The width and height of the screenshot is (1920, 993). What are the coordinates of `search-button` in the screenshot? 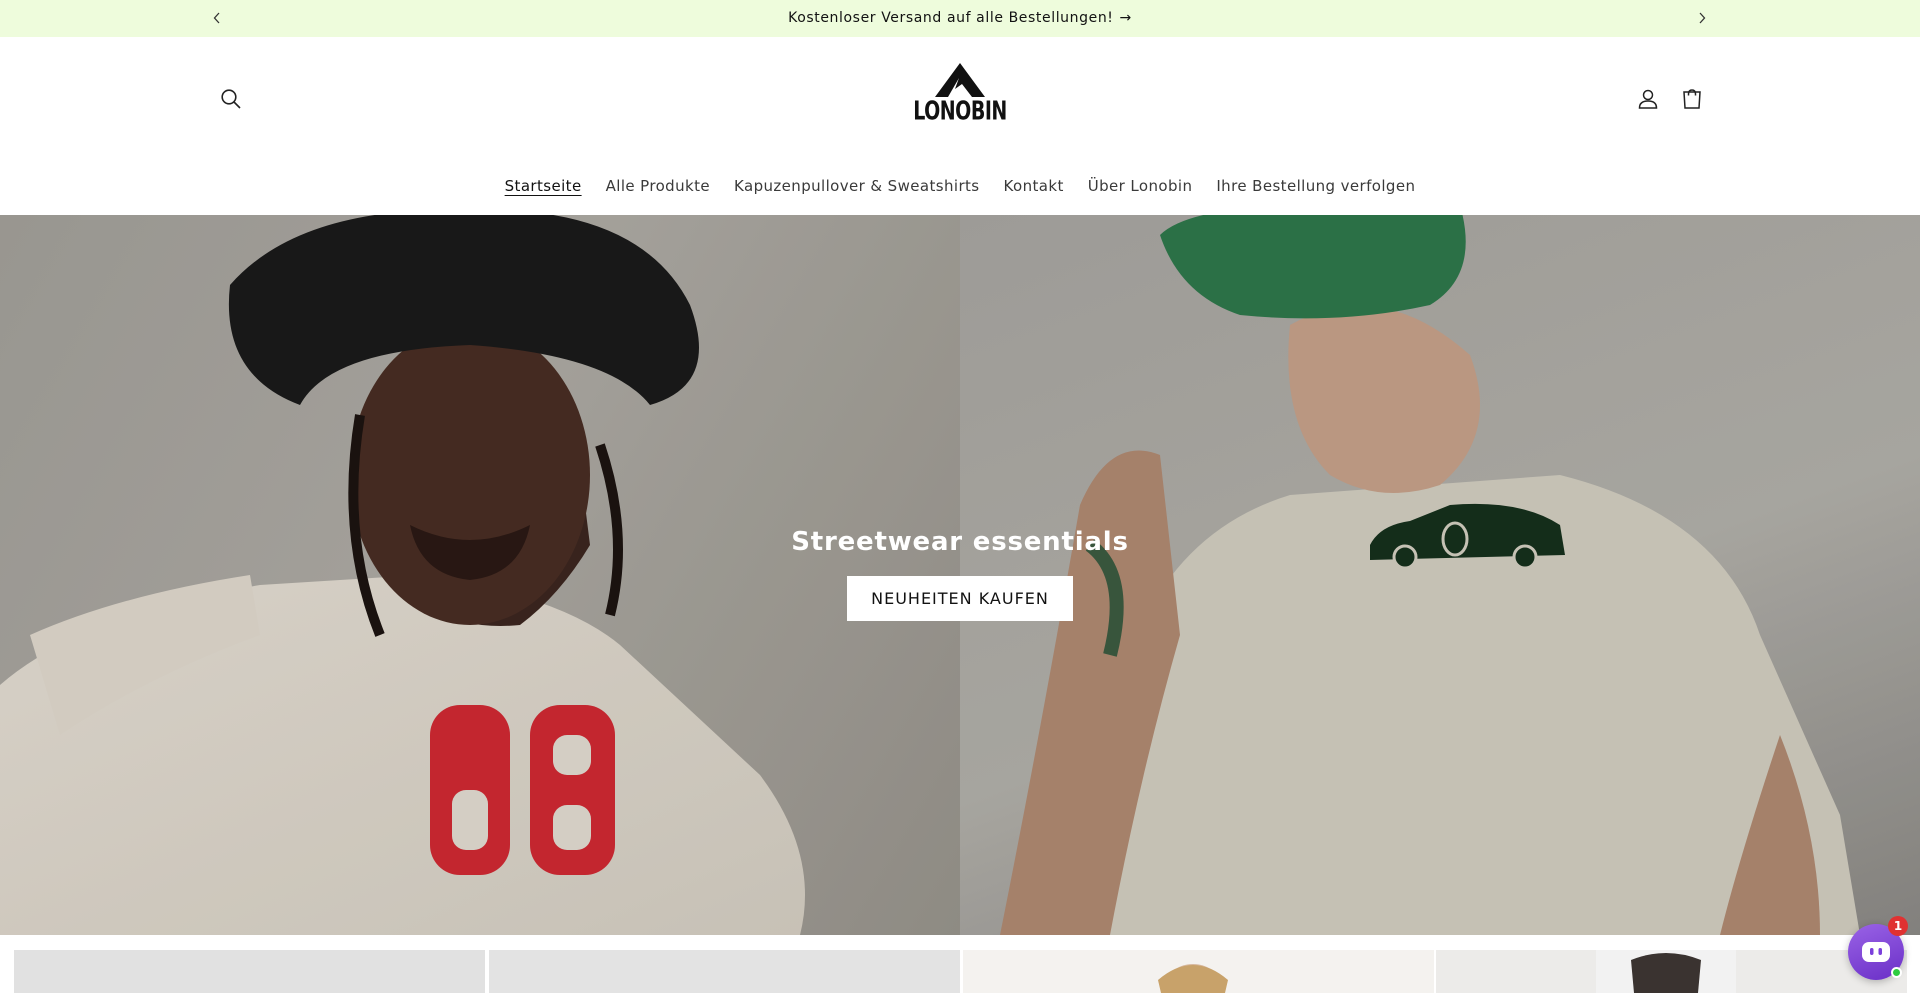 It's located at (231, 99).